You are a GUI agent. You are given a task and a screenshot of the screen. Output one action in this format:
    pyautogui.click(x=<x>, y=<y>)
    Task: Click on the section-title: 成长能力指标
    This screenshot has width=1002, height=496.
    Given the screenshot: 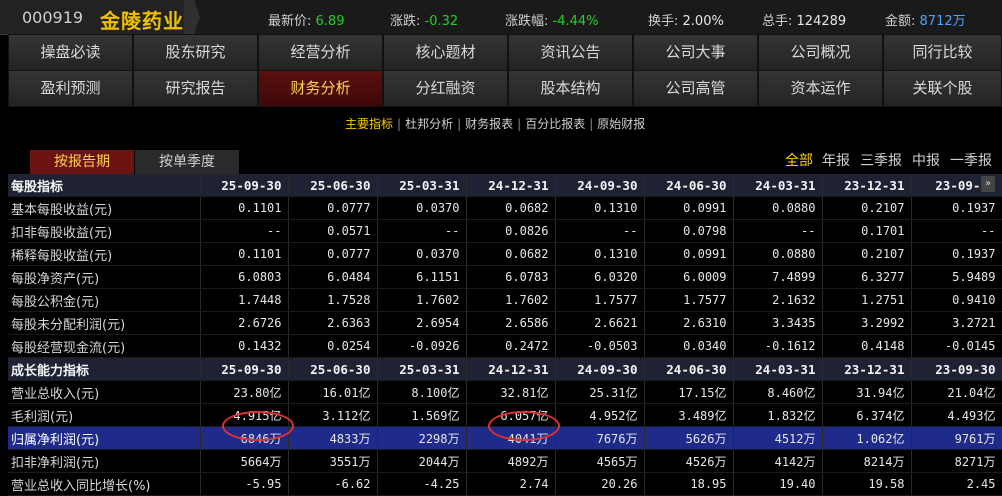 What is the action you would take?
    pyautogui.click(x=104, y=369)
    